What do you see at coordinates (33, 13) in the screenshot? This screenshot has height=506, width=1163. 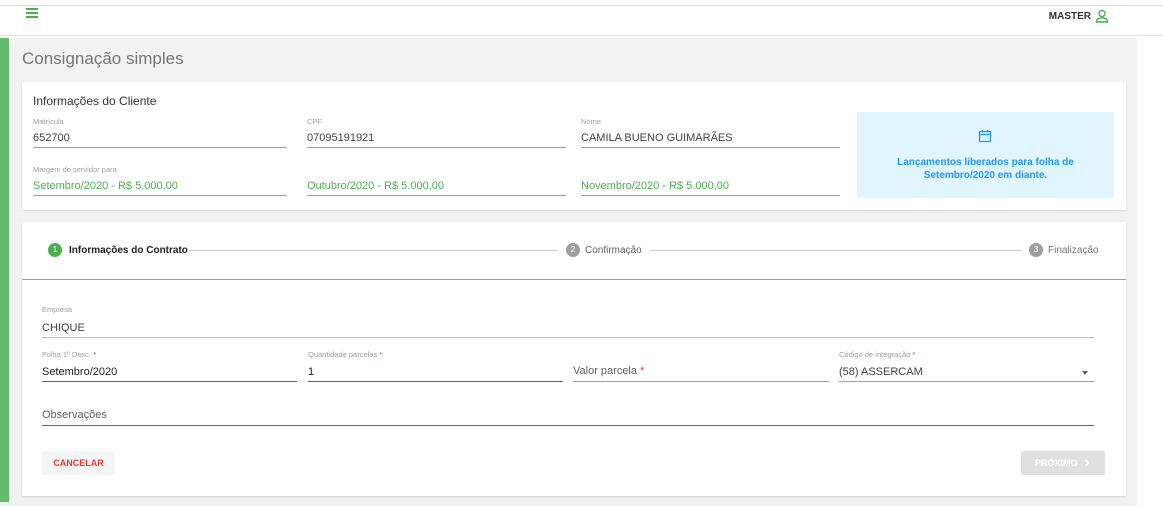 I see `menu-icon` at bounding box center [33, 13].